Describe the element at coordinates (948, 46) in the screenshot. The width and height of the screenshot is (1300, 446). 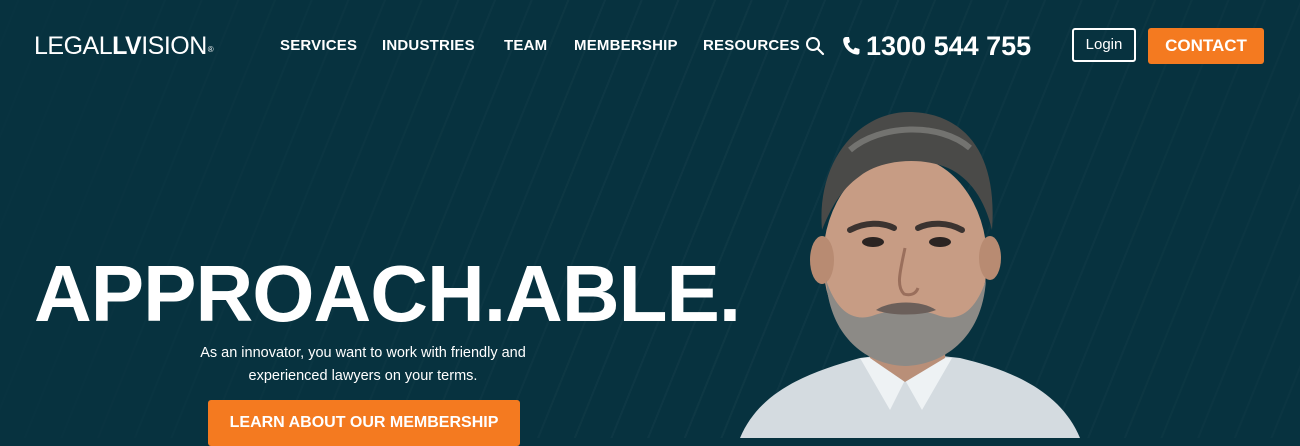
I see `phone-number-link: 1300 544 755` at that location.